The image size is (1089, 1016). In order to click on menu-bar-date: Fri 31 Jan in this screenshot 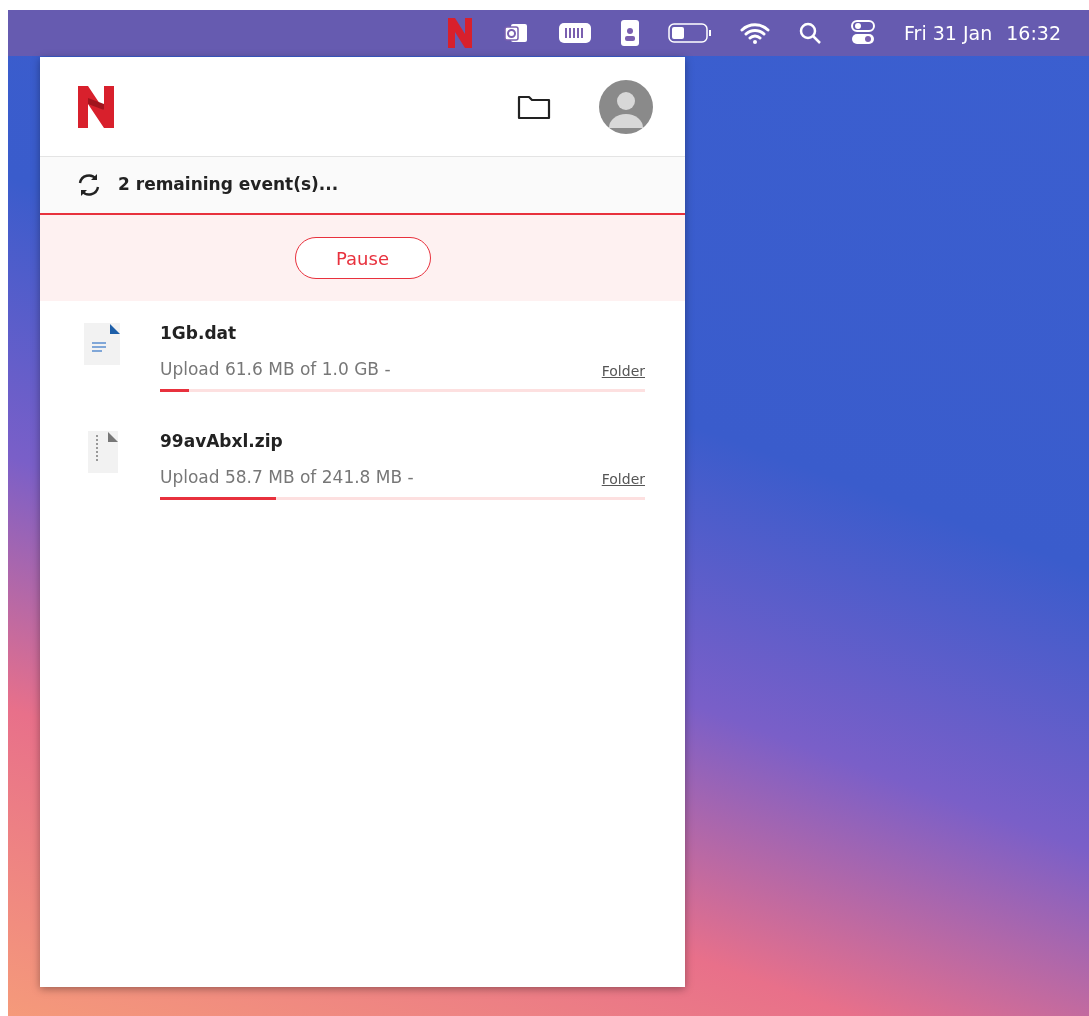, I will do `click(948, 33)`.